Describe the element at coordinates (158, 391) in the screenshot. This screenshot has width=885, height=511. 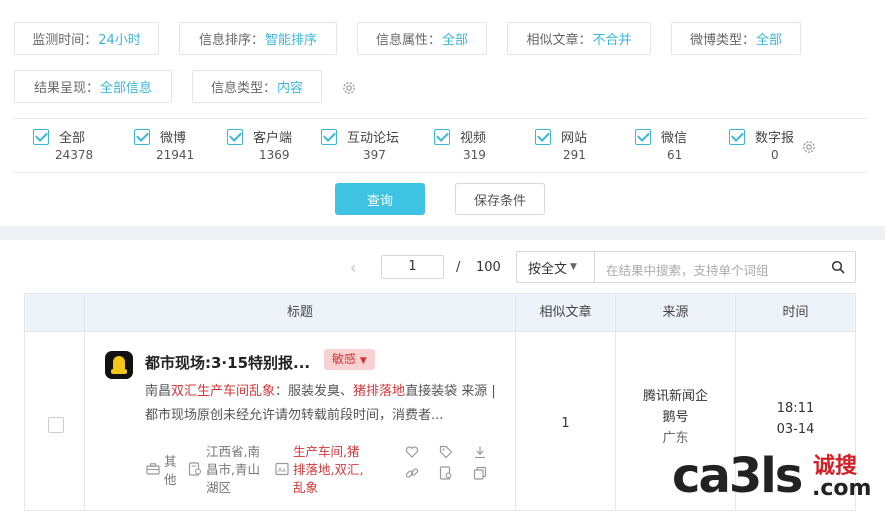
I see `summary-text: 南昌` at that location.